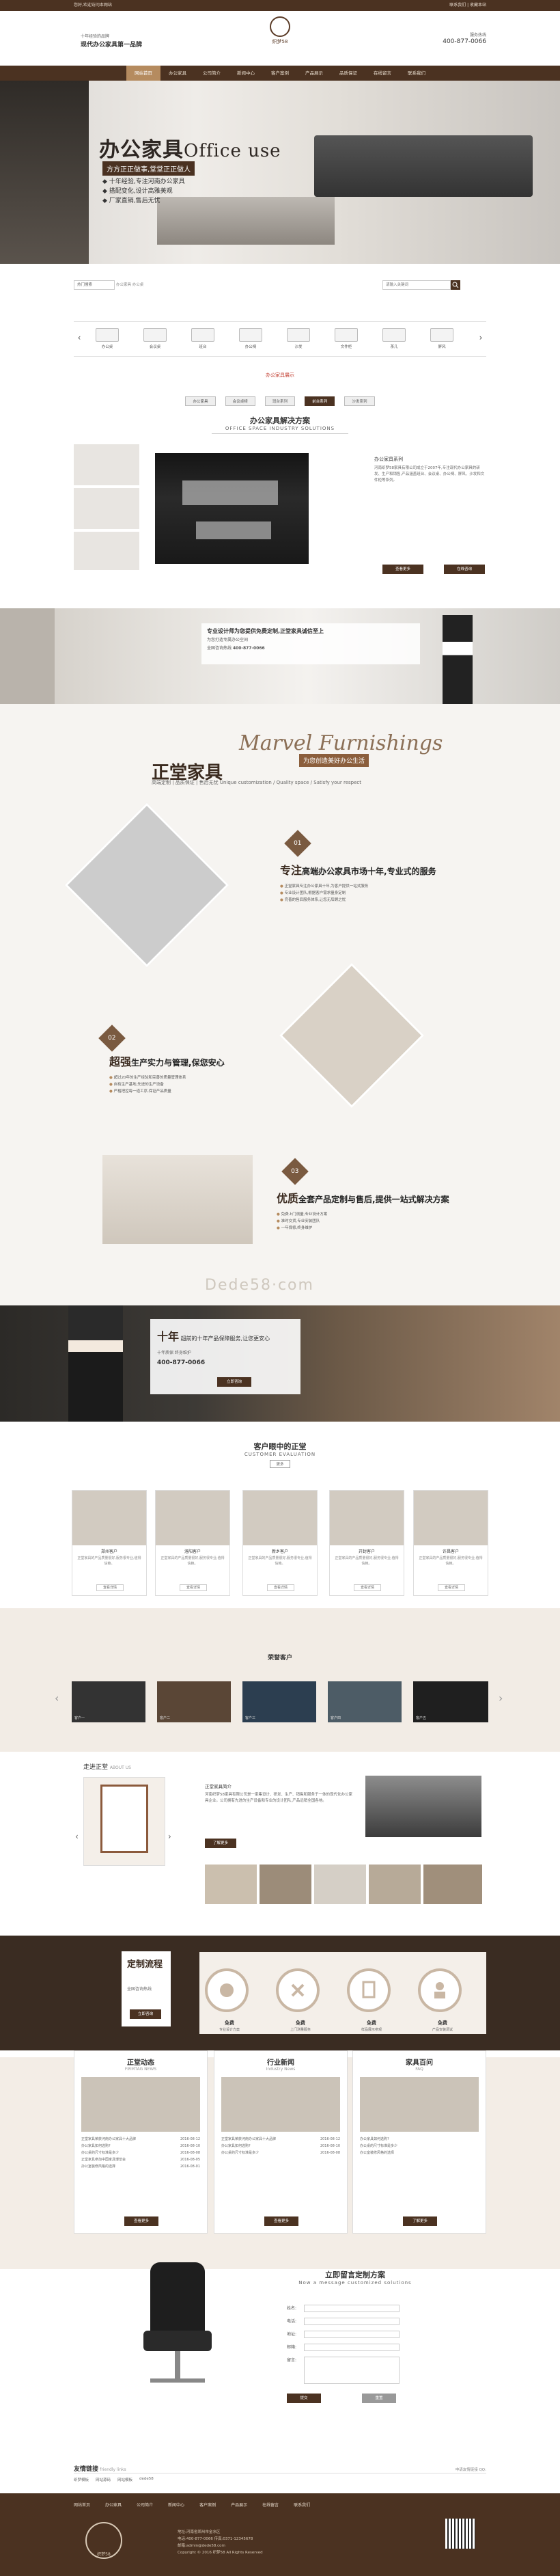  Describe the element at coordinates (95, 285) in the screenshot. I see `search-category-select: 热门搜索` at that location.